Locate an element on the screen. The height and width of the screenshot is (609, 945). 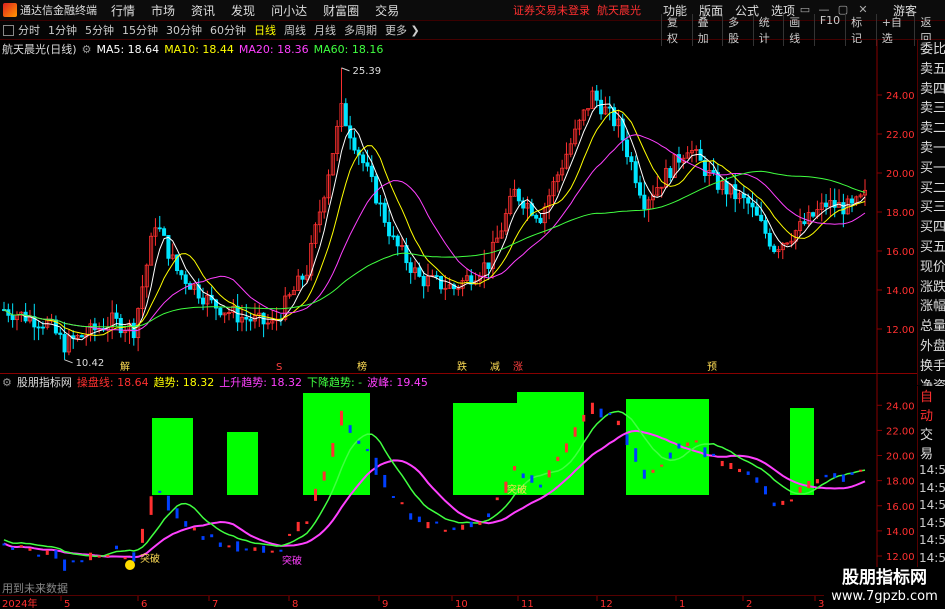
future-data-note: 用到未来数据 is located at coordinates (35, 588).